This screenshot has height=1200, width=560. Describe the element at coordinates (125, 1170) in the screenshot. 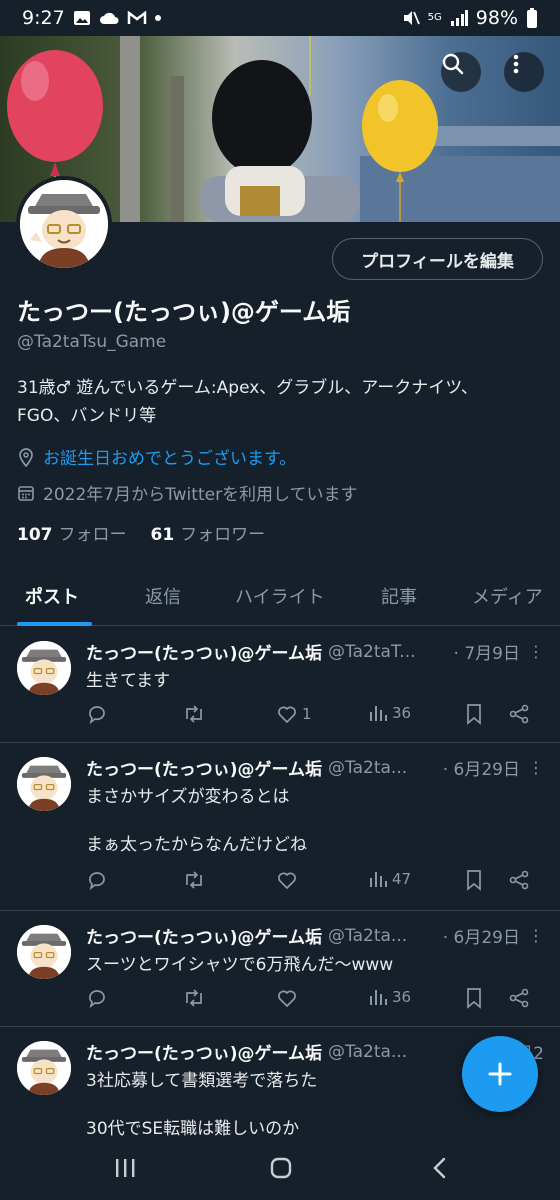

I see `recent-apps-button` at that location.